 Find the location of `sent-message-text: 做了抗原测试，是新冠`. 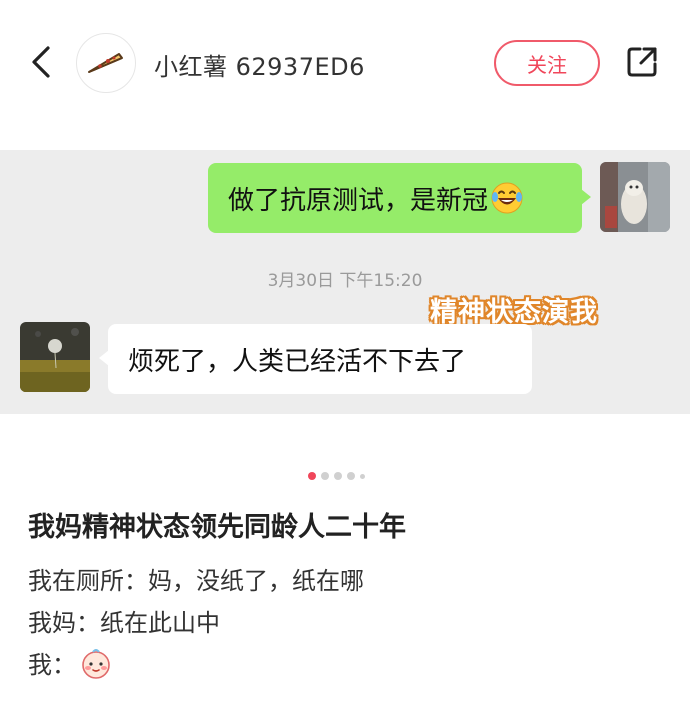

sent-message-text: 做了抗原测试，是新冠 is located at coordinates (358, 200).